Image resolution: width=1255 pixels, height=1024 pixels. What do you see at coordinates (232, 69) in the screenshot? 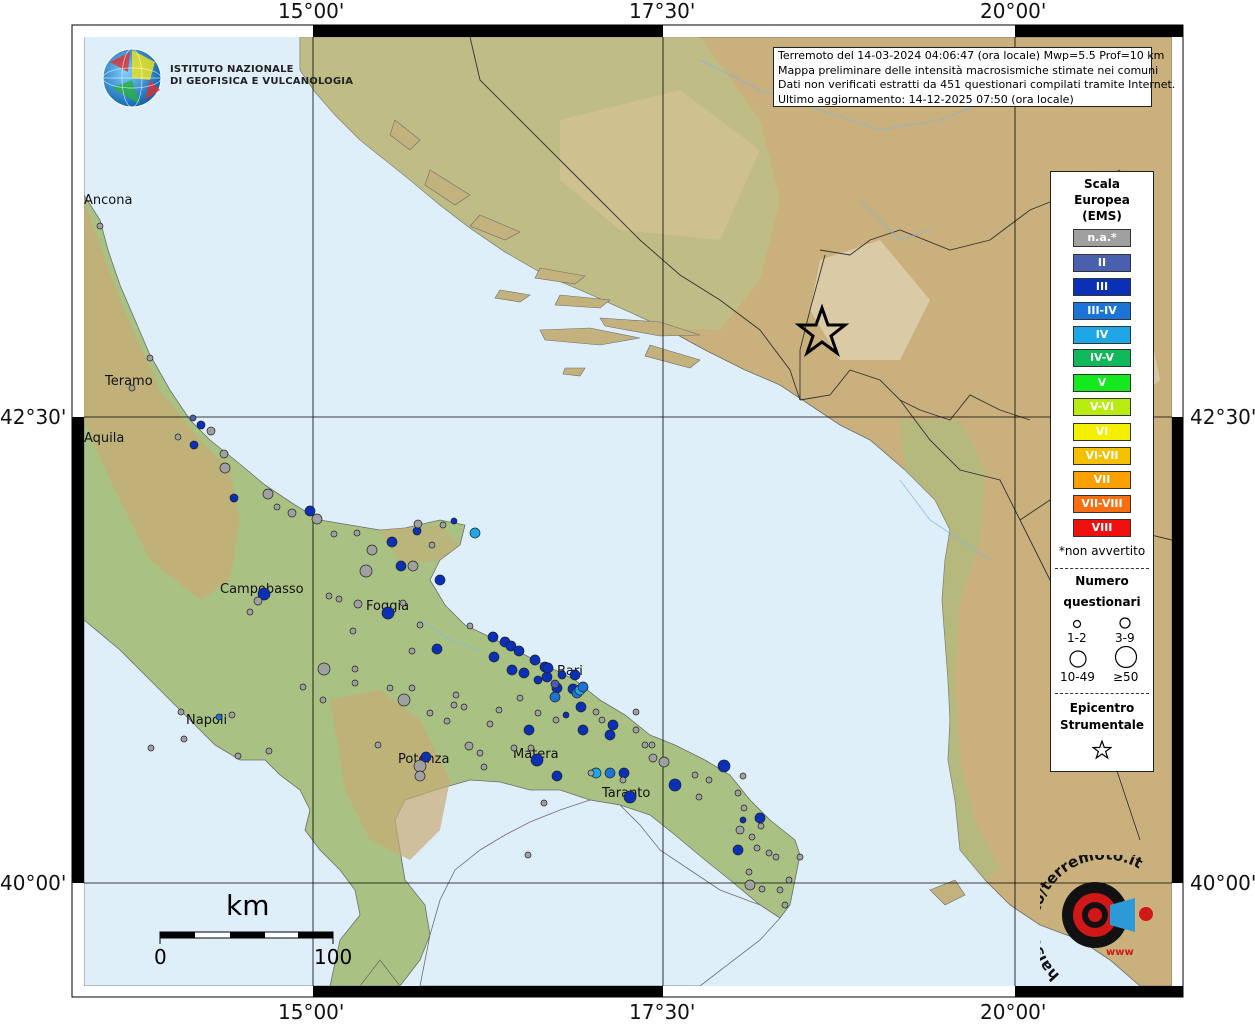
I see `institute-name-line1: ISTITUTO NAZIONALE` at bounding box center [232, 69].